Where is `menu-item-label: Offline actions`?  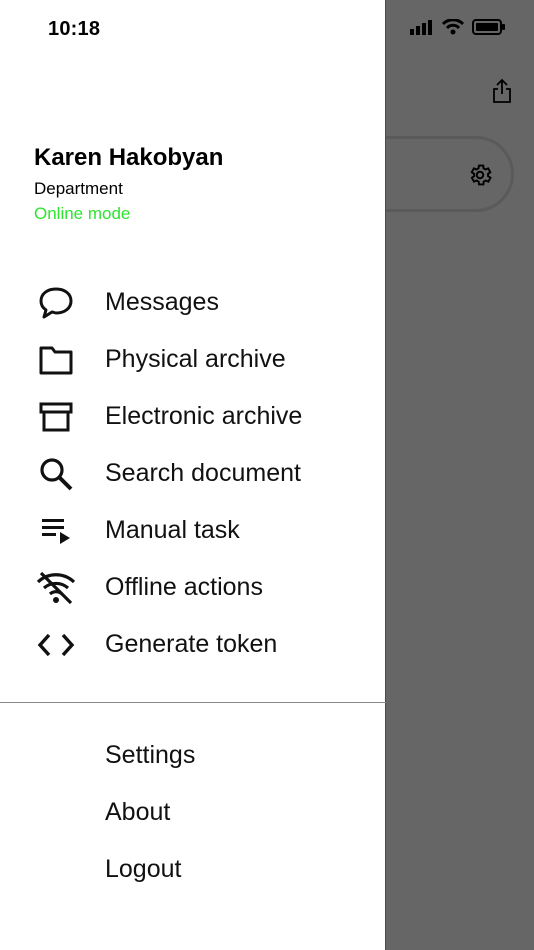
menu-item-label: Offline actions is located at coordinates (184, 587).